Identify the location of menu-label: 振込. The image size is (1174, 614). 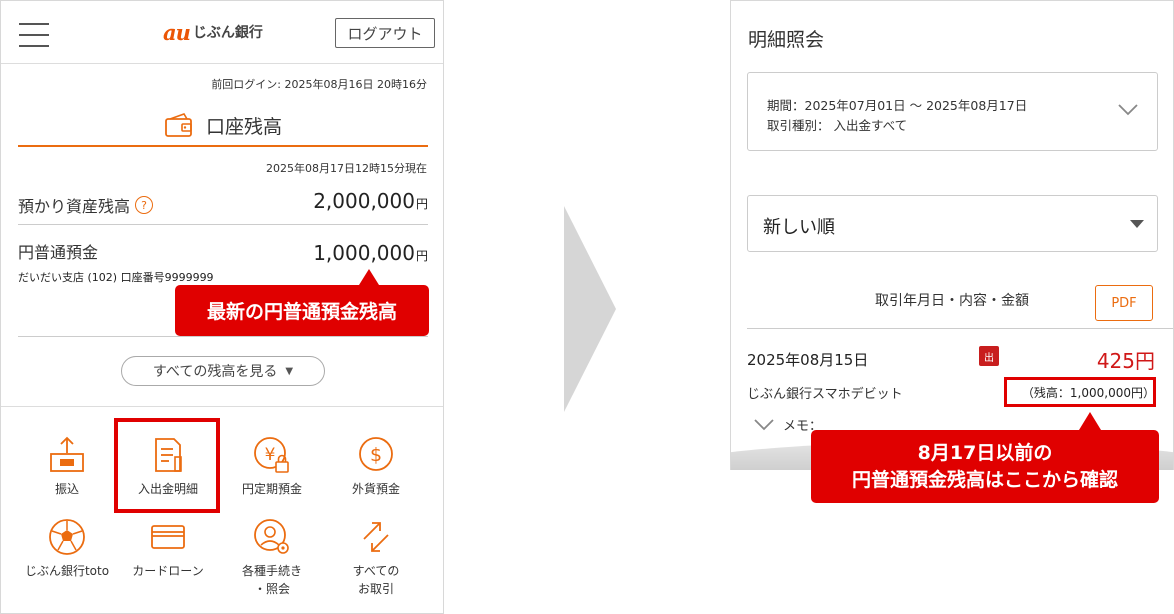
(66, 489).